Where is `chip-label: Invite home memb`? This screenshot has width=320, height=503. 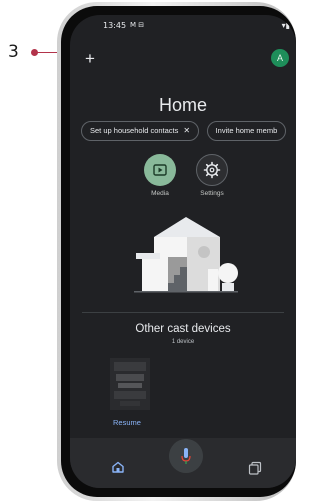
chip-label: Invite home memb is located at coordinates (246, 130).